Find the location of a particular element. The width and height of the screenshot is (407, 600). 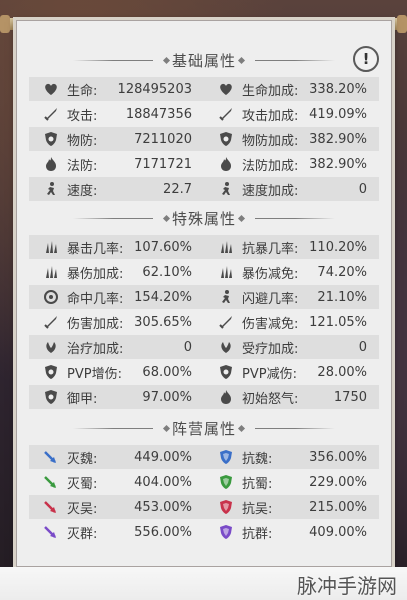

attribute-label: 速度加成: is located at coordinates (270, 191).